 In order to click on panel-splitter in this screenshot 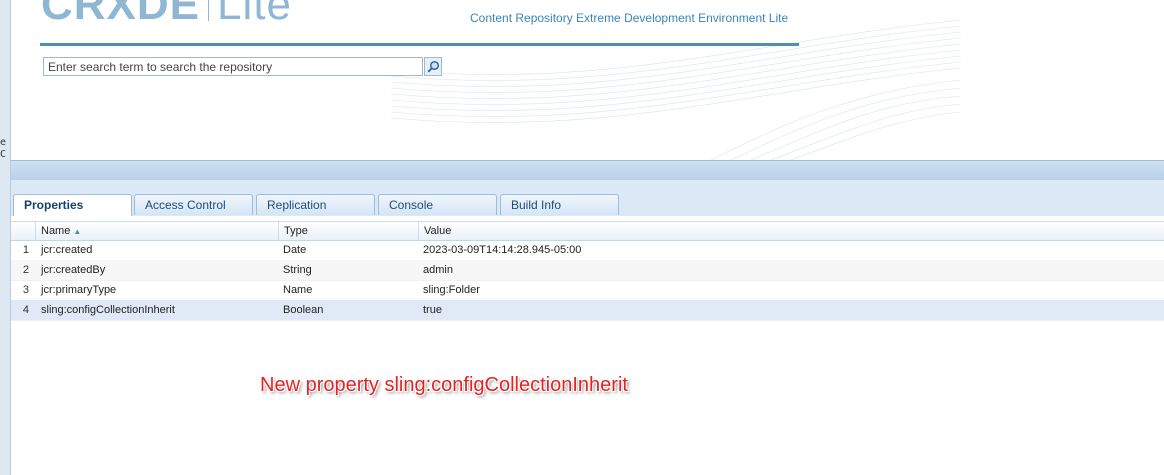, I will do `click(587, 170)`.